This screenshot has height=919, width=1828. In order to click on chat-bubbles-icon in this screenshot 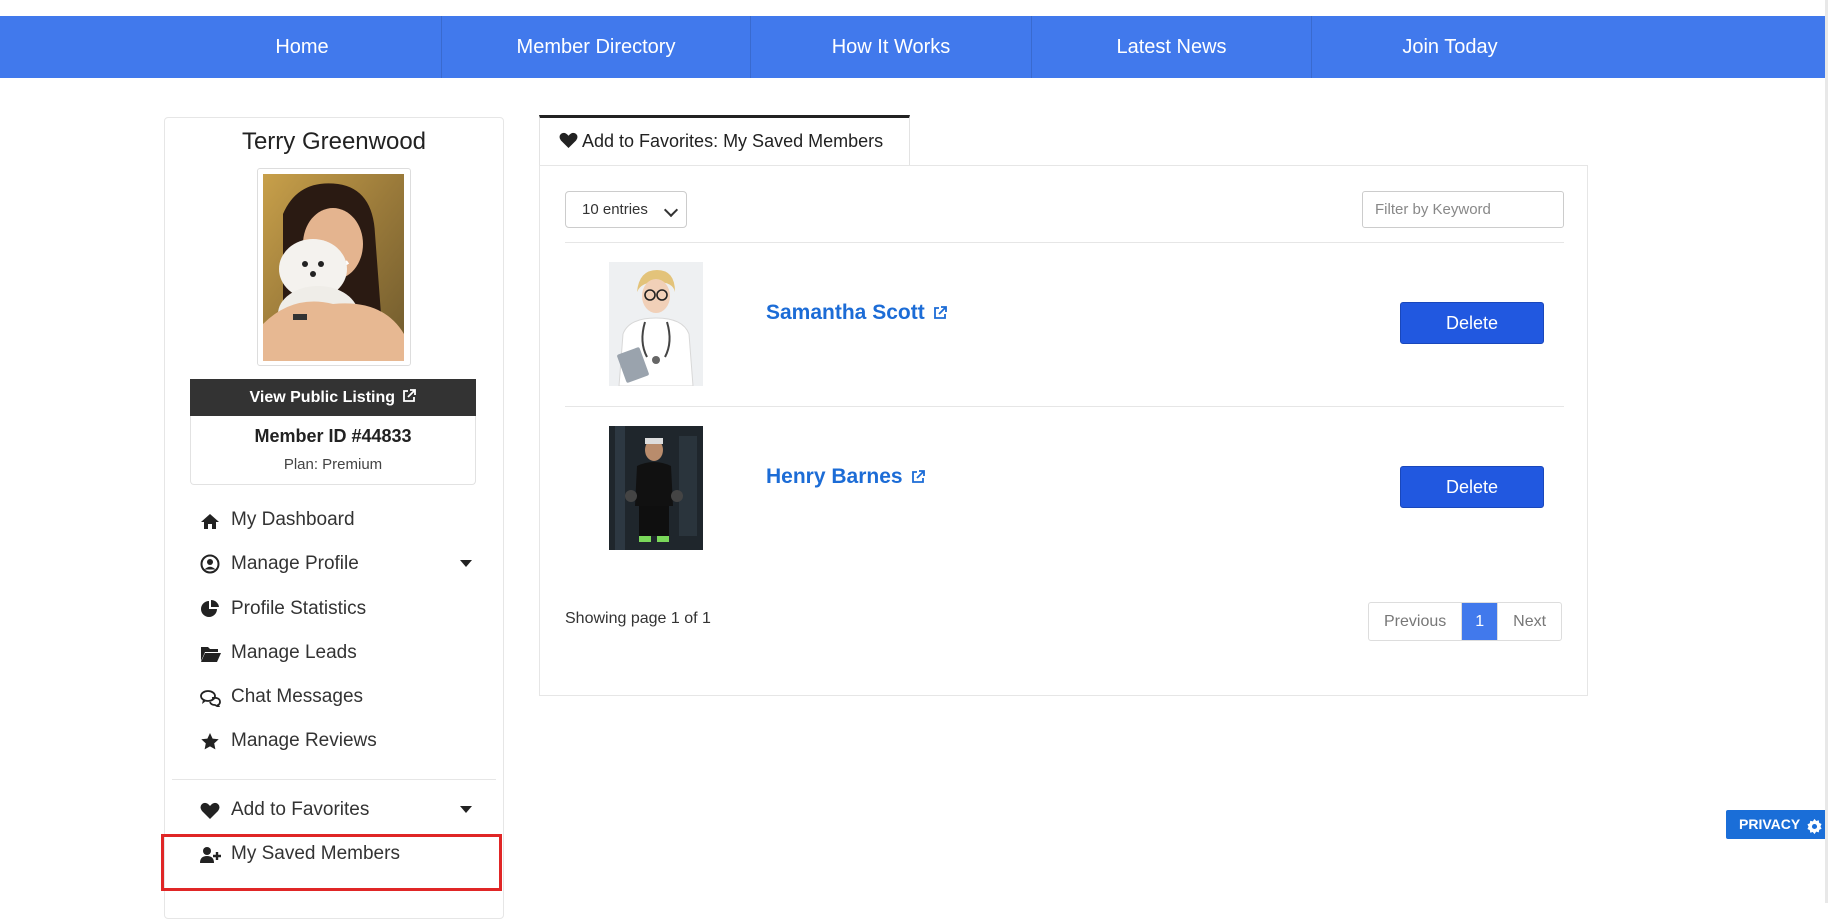, I will do `click(211, 698)`.